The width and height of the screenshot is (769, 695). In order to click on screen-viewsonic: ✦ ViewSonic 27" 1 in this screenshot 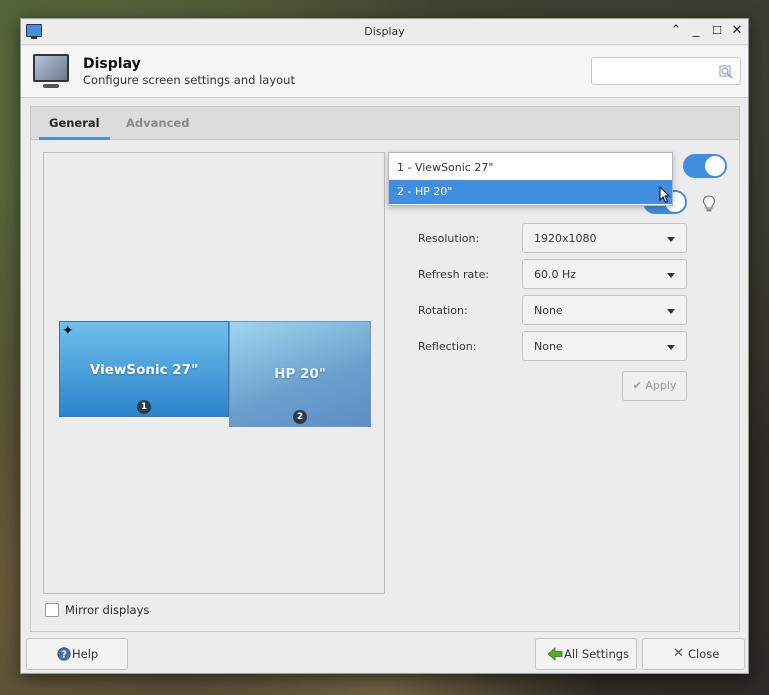, I will do `click(144, 369)`.